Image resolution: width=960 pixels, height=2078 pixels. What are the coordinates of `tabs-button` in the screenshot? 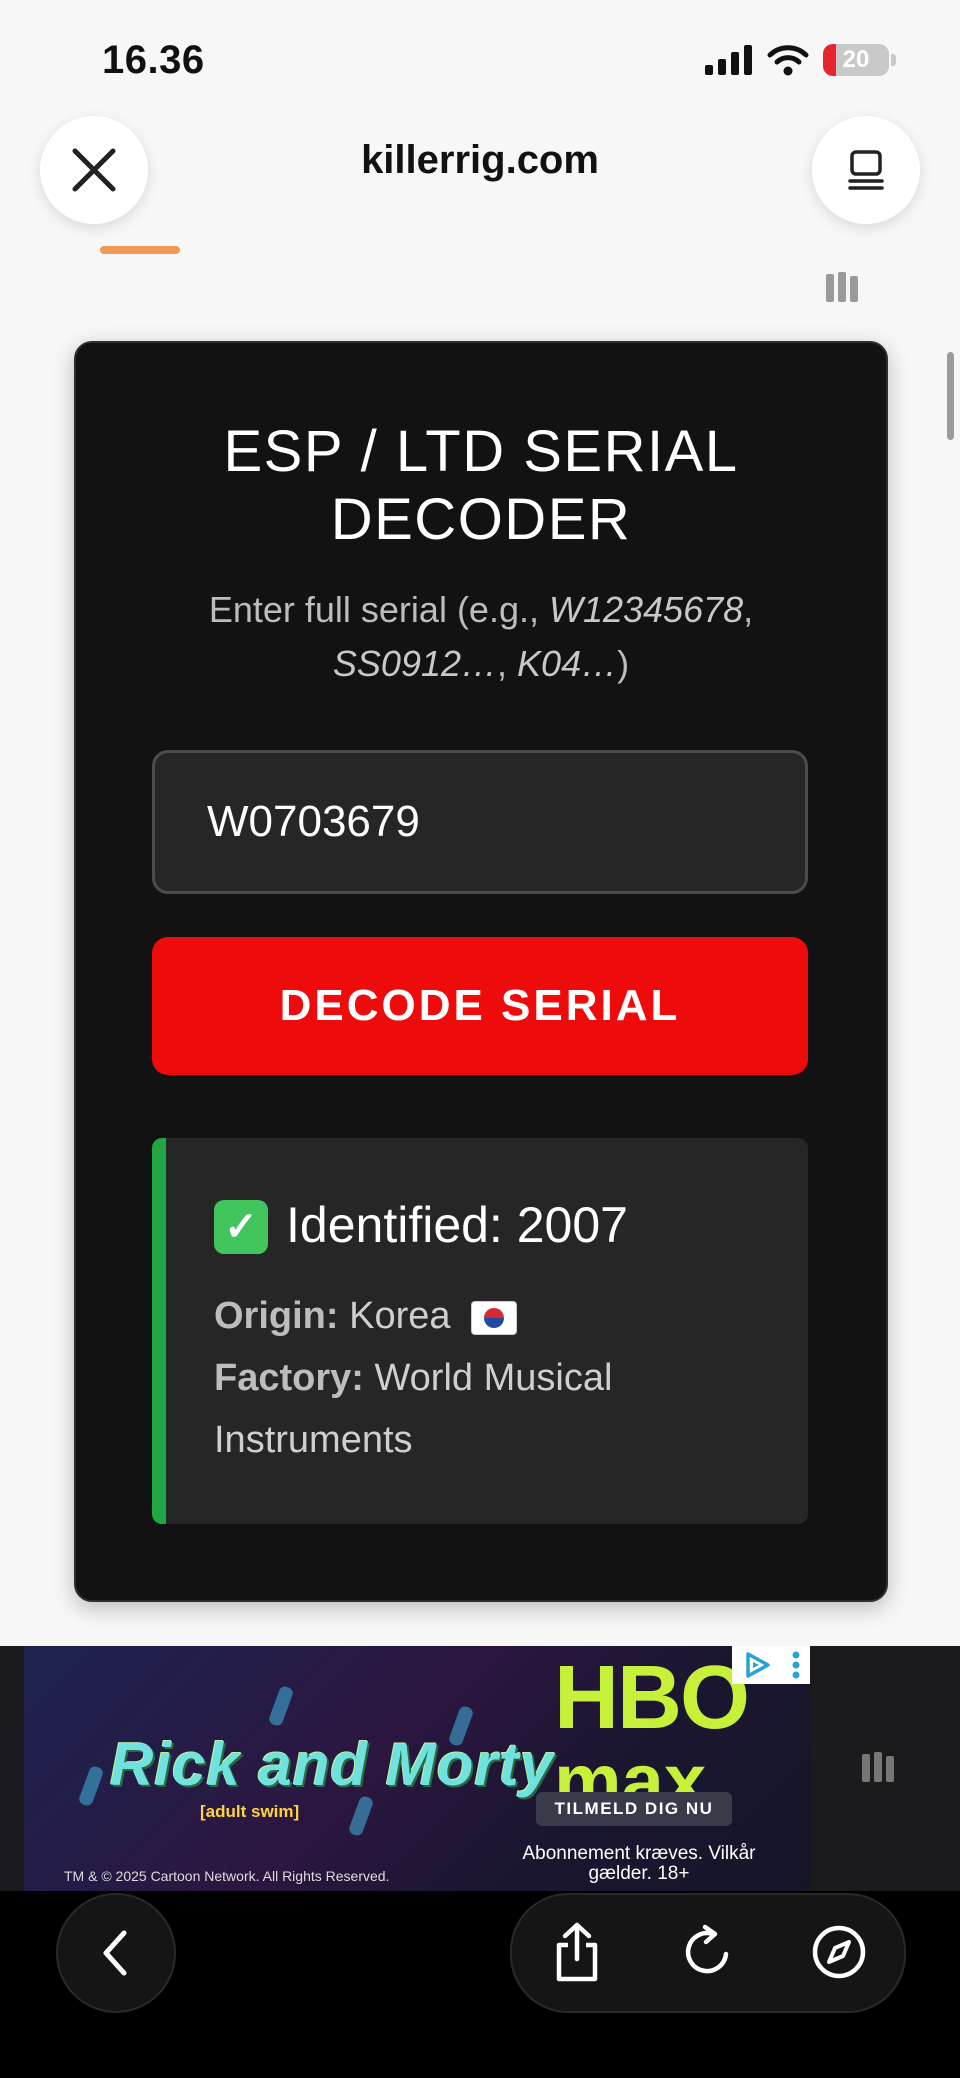 It's located at (866, 170).